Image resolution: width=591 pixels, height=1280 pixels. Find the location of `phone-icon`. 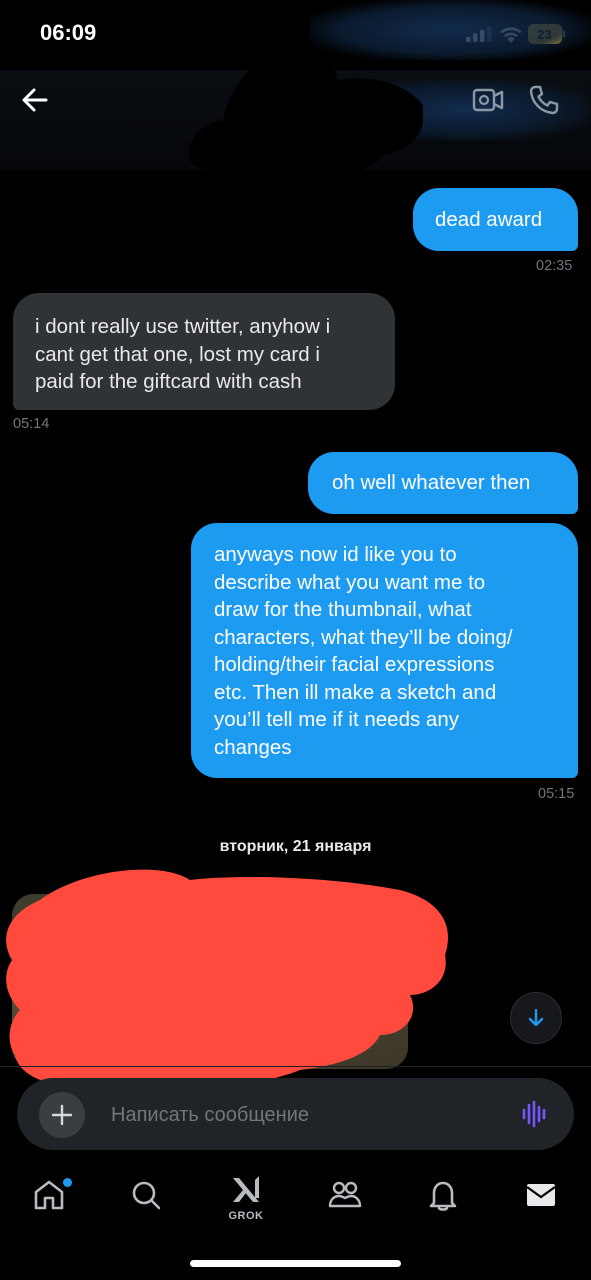

phone-icon is located at coordinates (544, 100).